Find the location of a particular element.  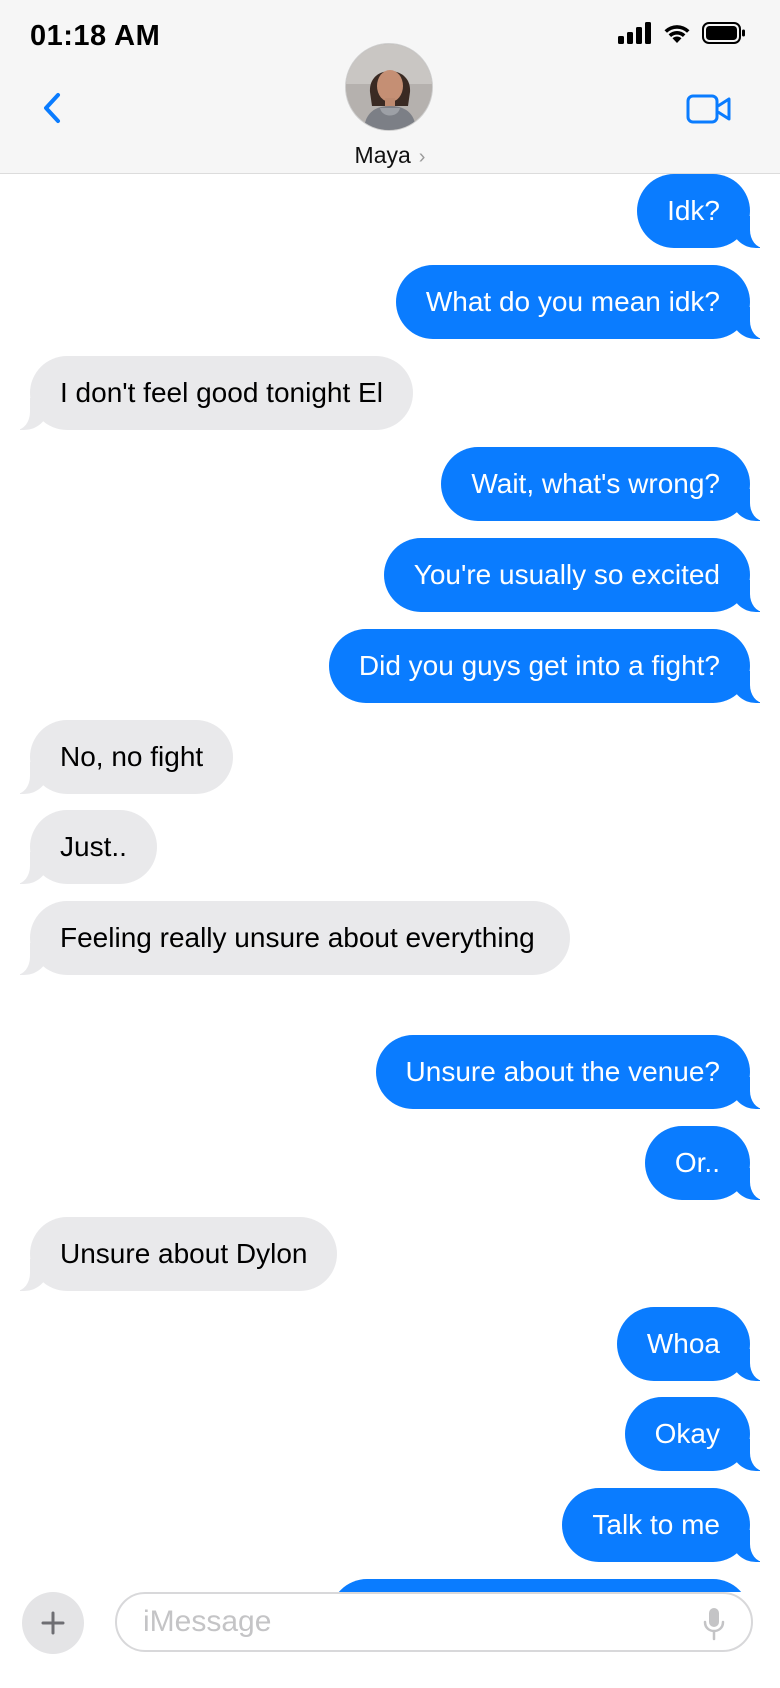

status-time: 01:18 AM is located at coordinates (95, 36).